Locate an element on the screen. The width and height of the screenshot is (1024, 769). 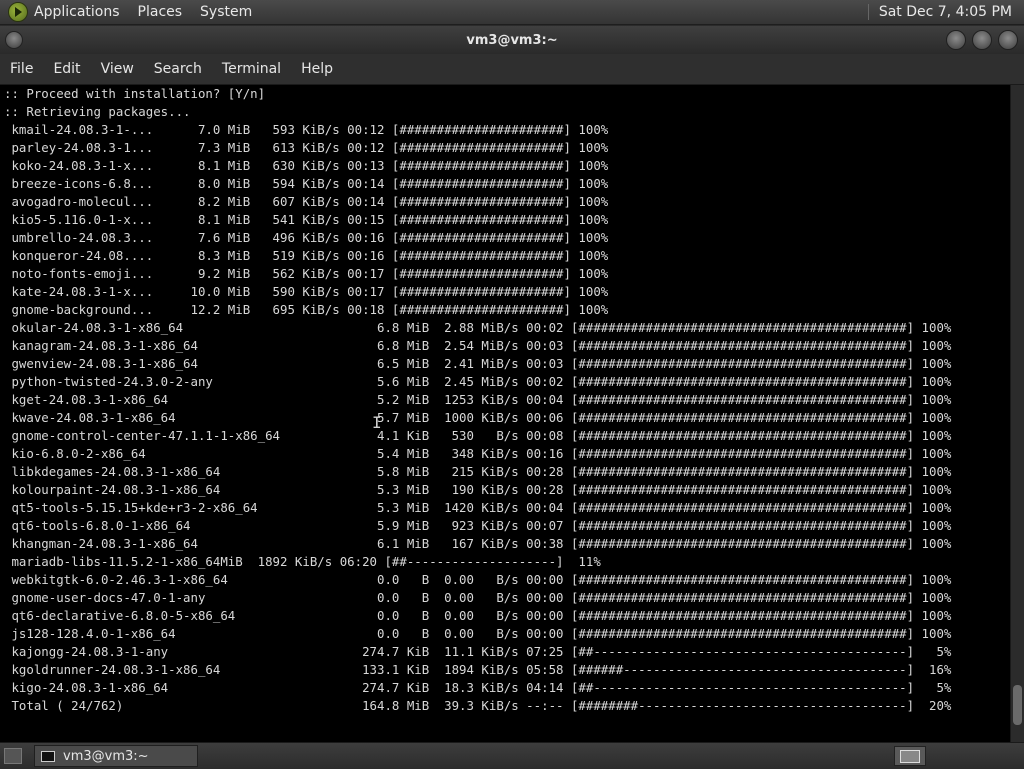
panel-separator is located at coordinates (868, 12).